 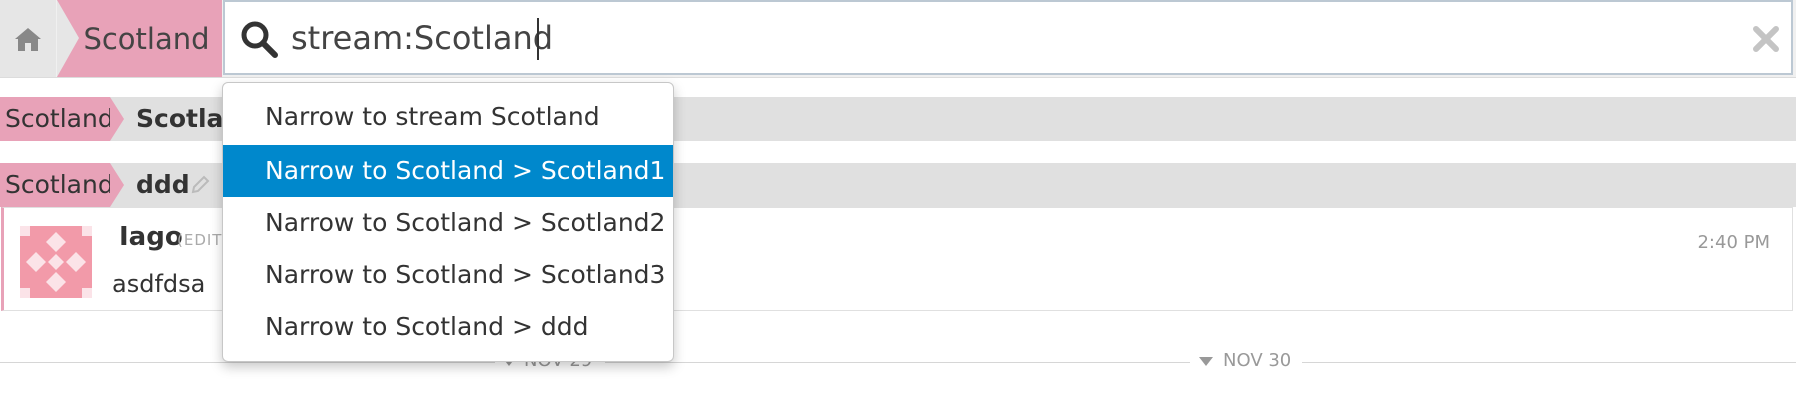 What do you see at coordinates (448, 275) in the screenshot?
I see `suggestion-item: Narrow to Scotland > Scotland3` at bounding box center [448, 275].